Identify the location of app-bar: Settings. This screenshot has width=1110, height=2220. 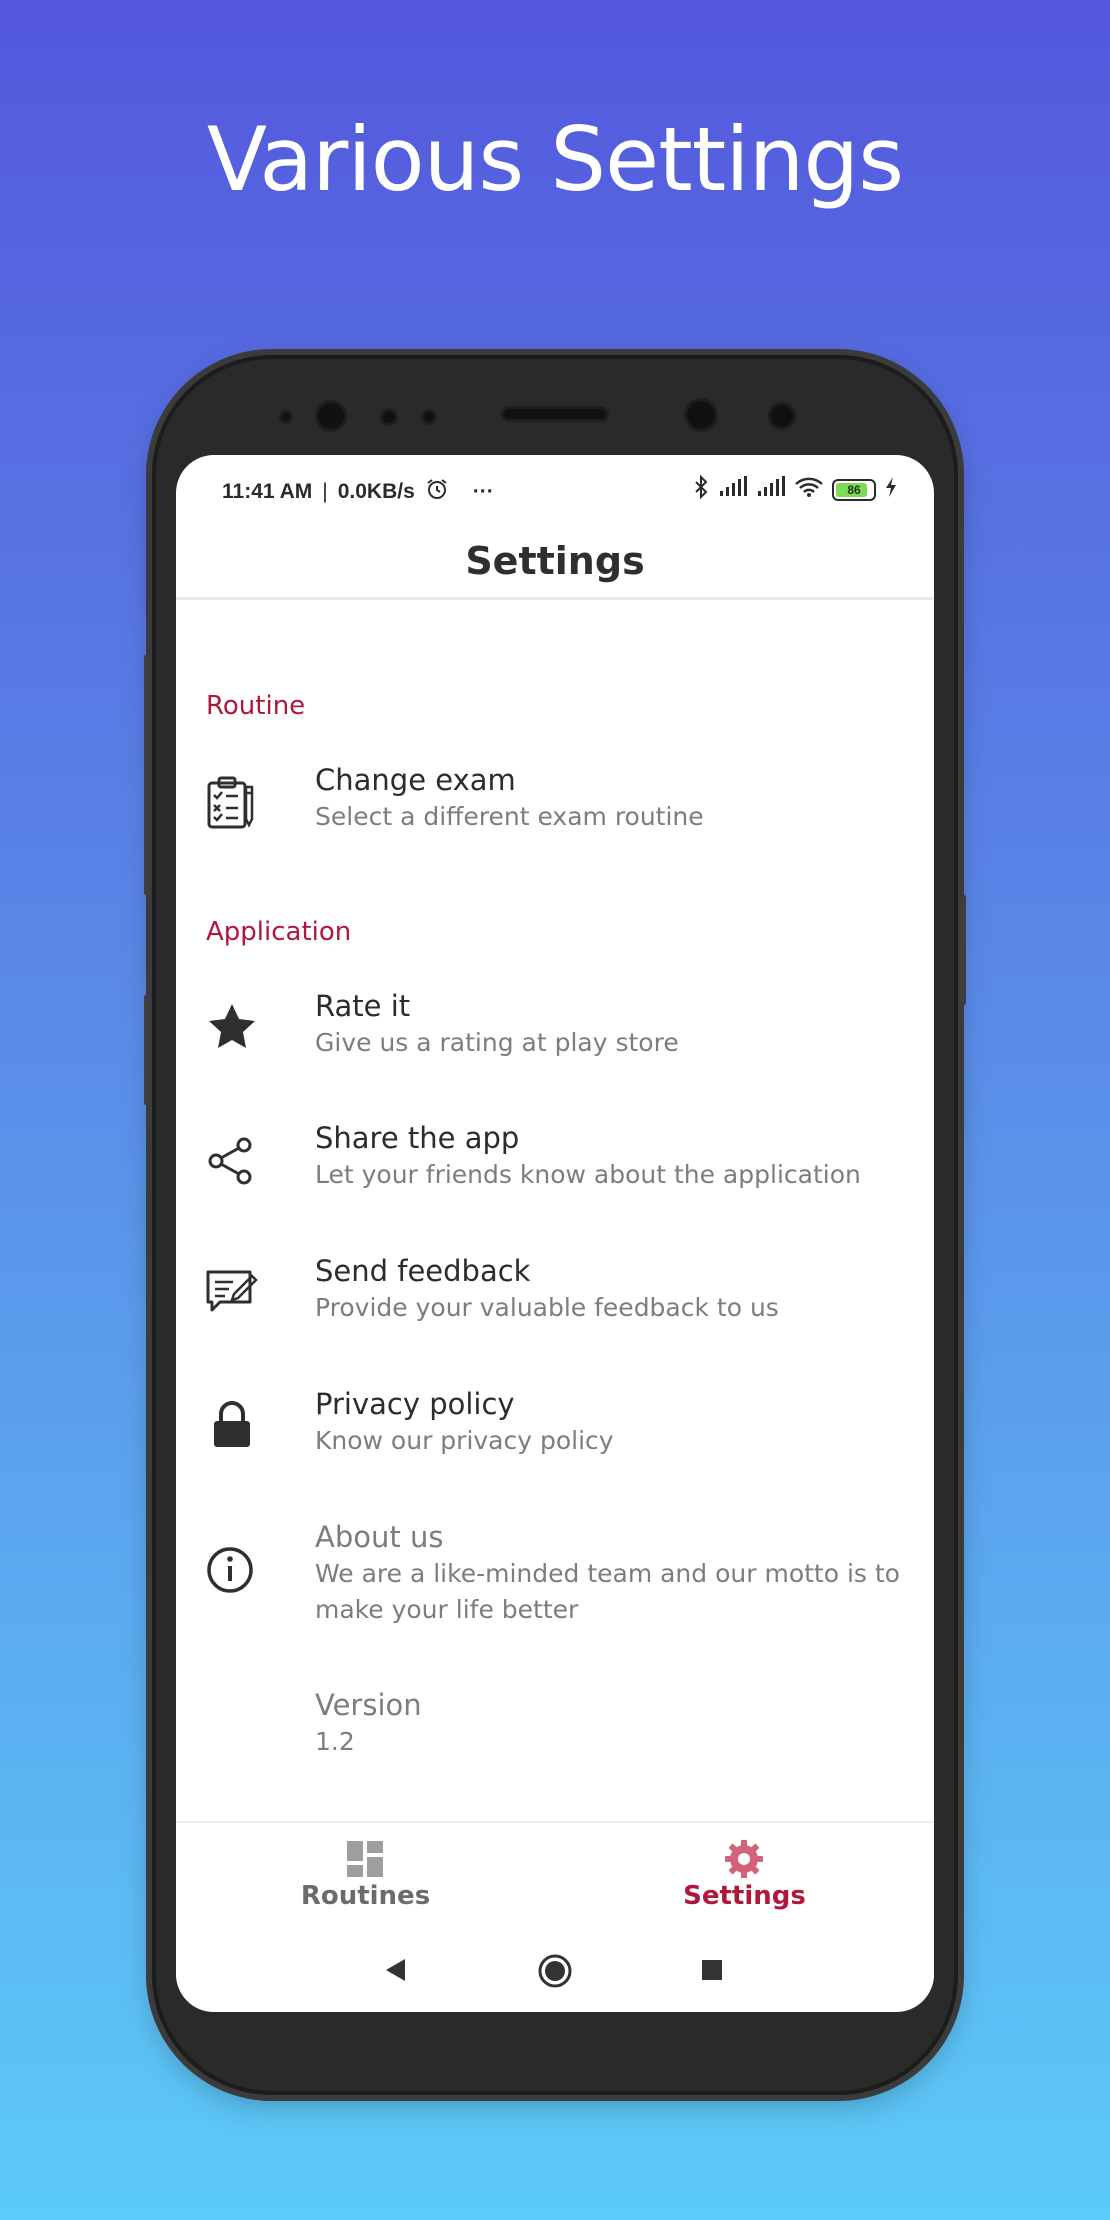
(555, 562).